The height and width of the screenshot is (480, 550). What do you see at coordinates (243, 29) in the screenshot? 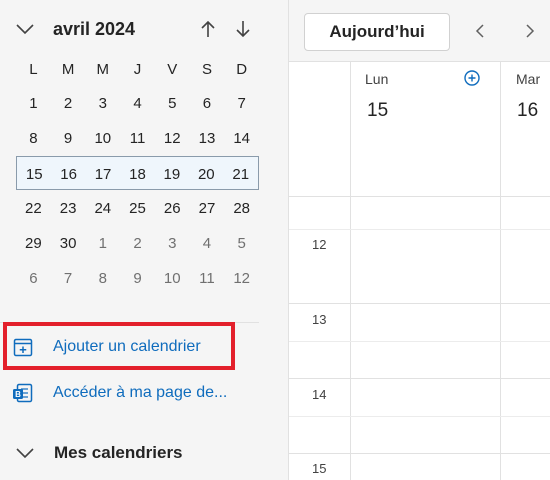
I see `arrow-down-icon` at bounding box center [243, 29].